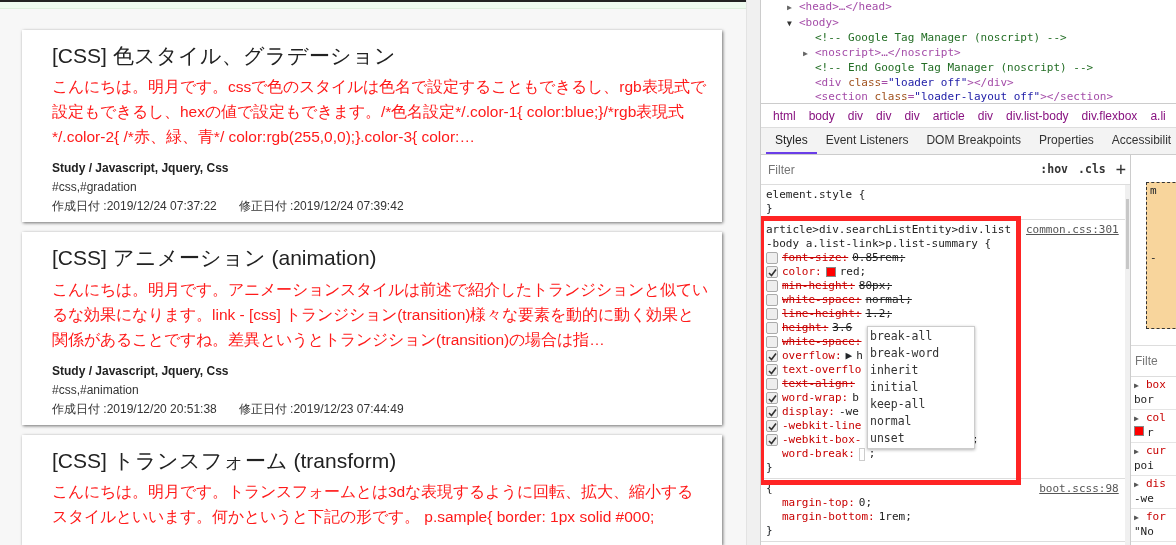 The image size is (1176, 545). I want to click on property-name: min-height:, so click(818, 286).